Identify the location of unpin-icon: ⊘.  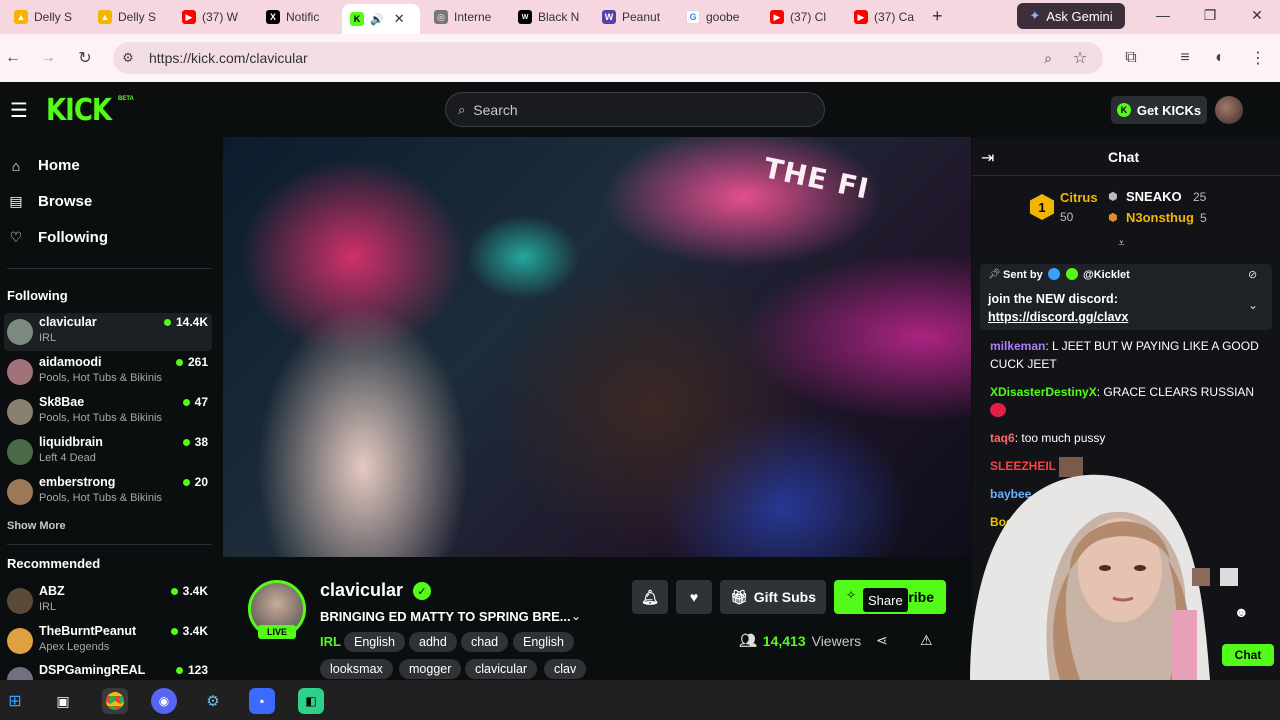
(1252, 274).